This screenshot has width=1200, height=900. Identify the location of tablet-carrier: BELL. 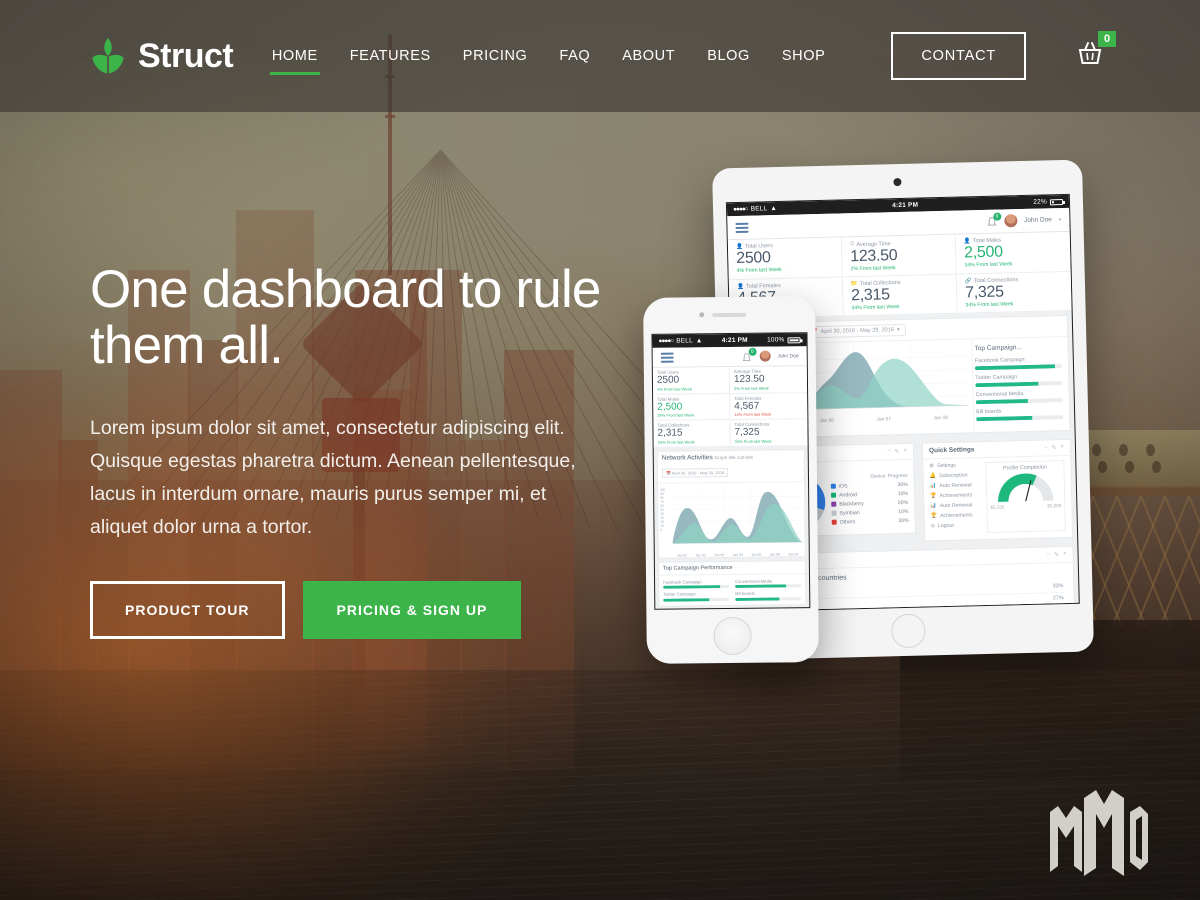
(759, 209).